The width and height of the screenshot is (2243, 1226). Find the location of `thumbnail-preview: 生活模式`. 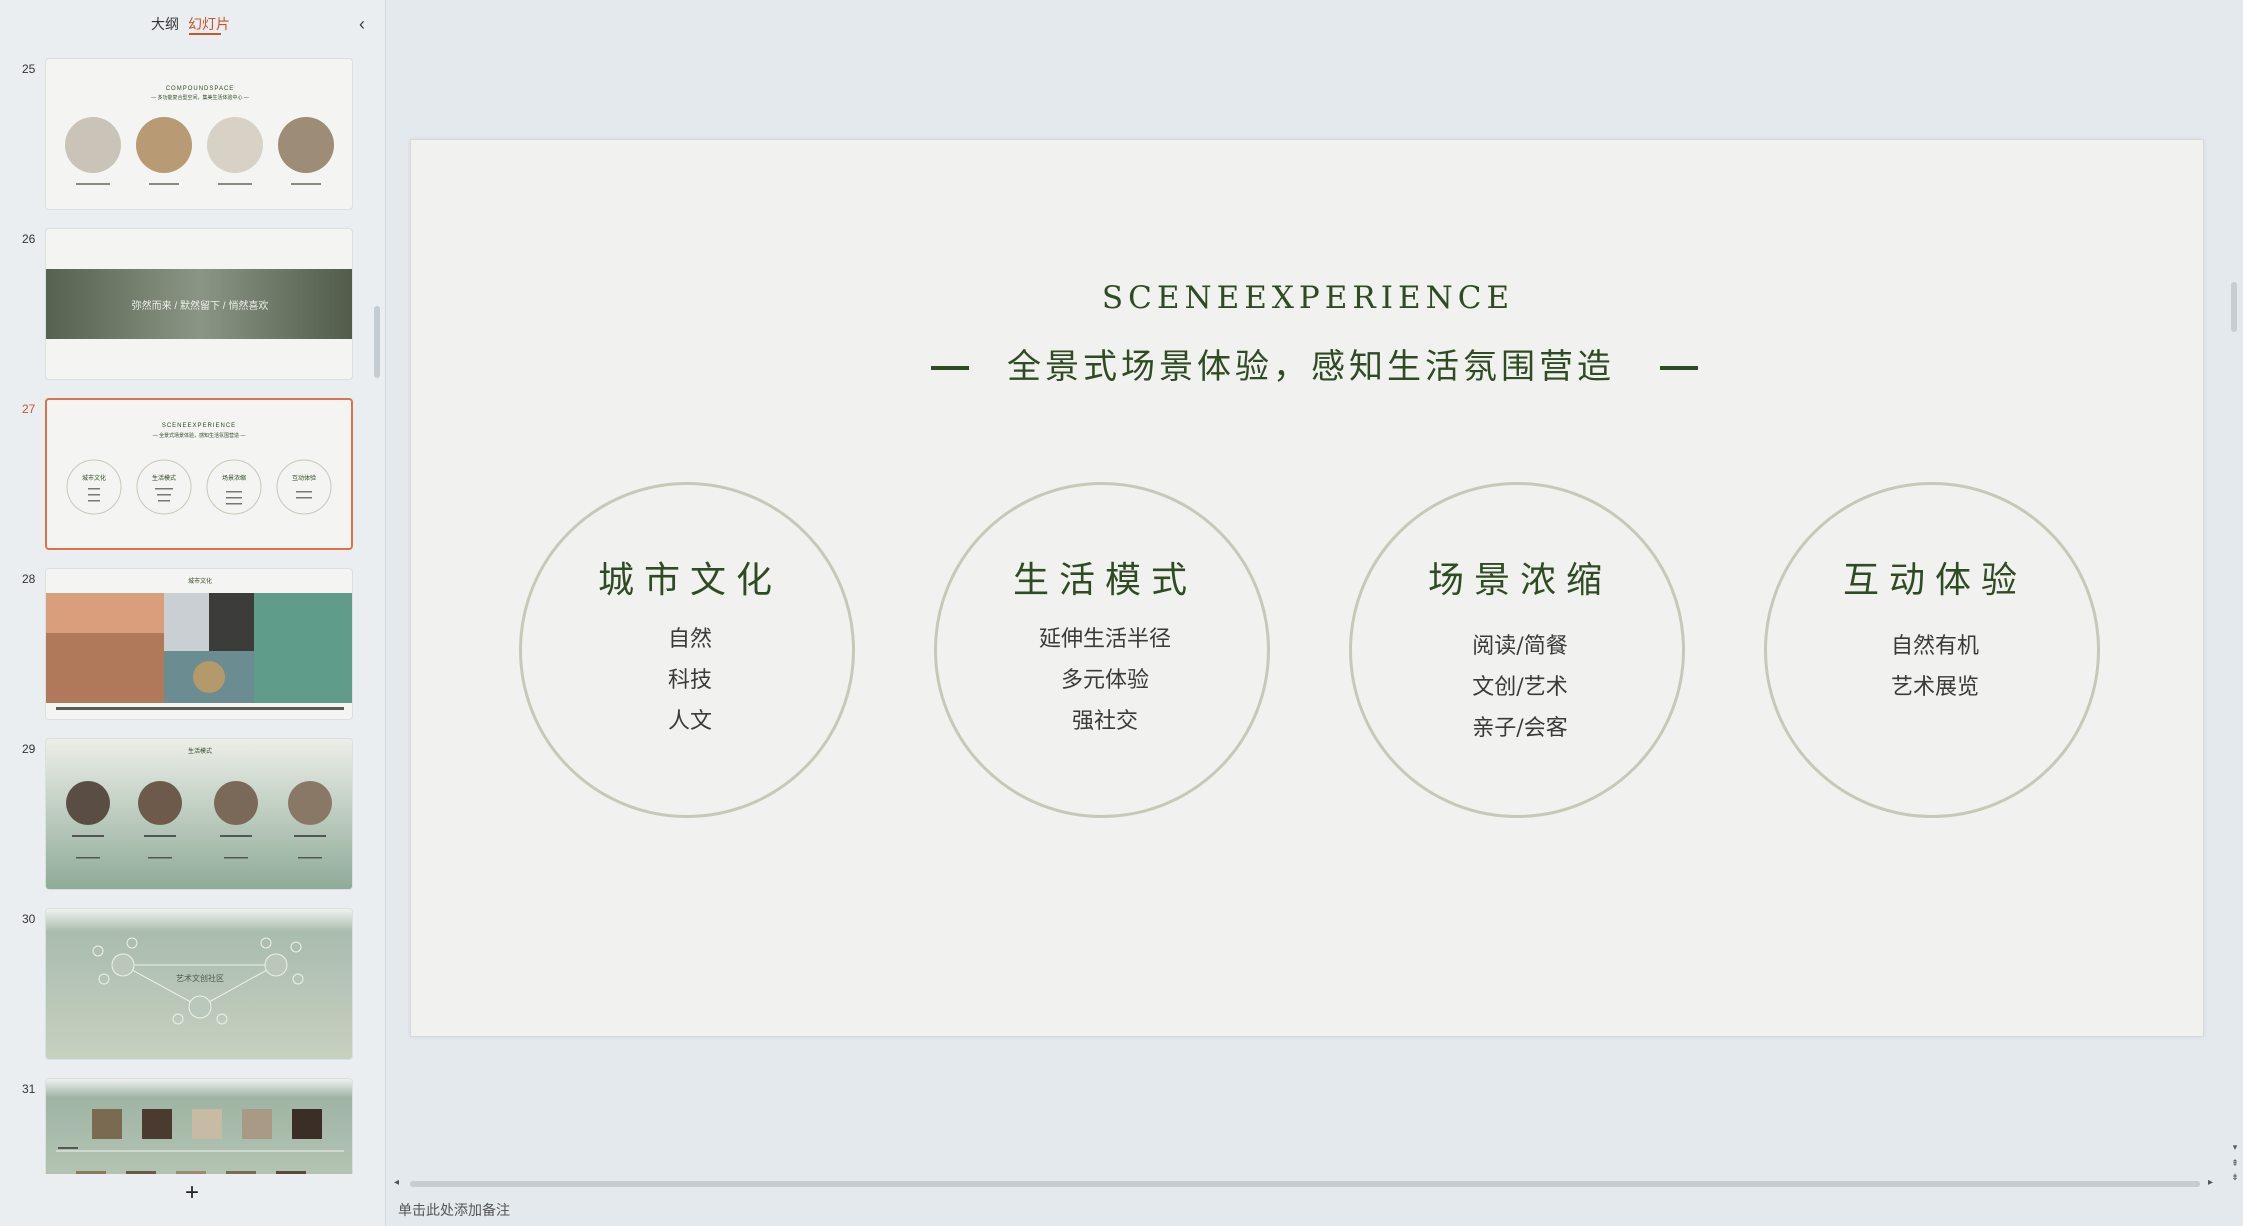

thumbnail-preview: 生活模式 is located at coordinates (199, 814).